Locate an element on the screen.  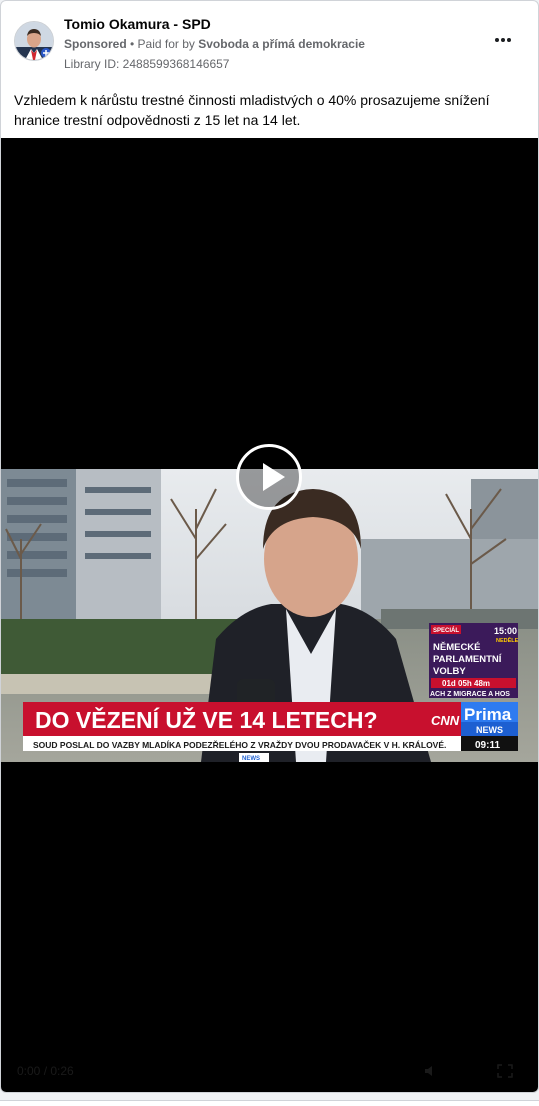
news-logo: NEWS is located at coordinates (489, 730).